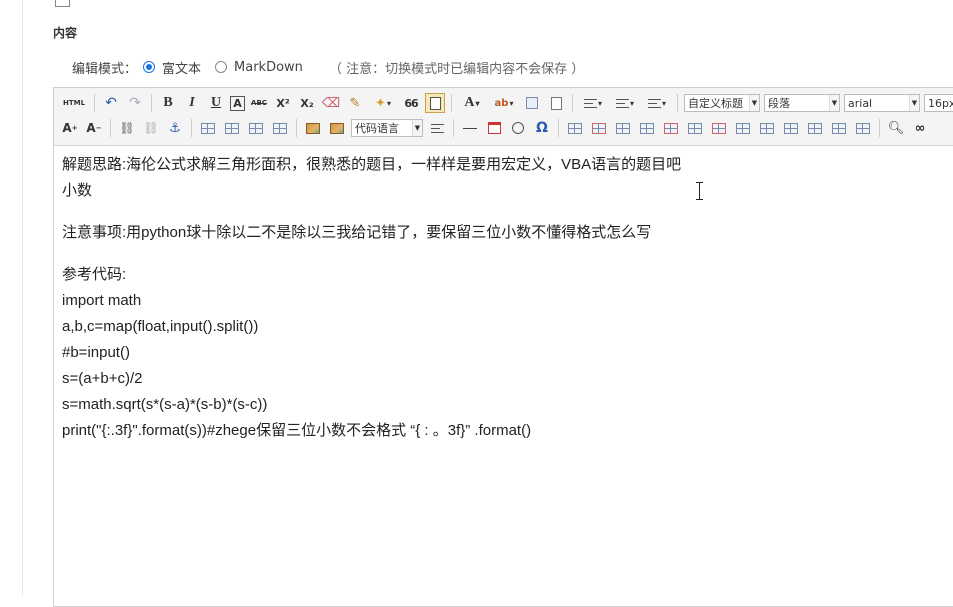  What do you see at coordinates (355, 103) in the screenshot?
I see `format-brush-icon: ✎` at bounding box center [355, 103].